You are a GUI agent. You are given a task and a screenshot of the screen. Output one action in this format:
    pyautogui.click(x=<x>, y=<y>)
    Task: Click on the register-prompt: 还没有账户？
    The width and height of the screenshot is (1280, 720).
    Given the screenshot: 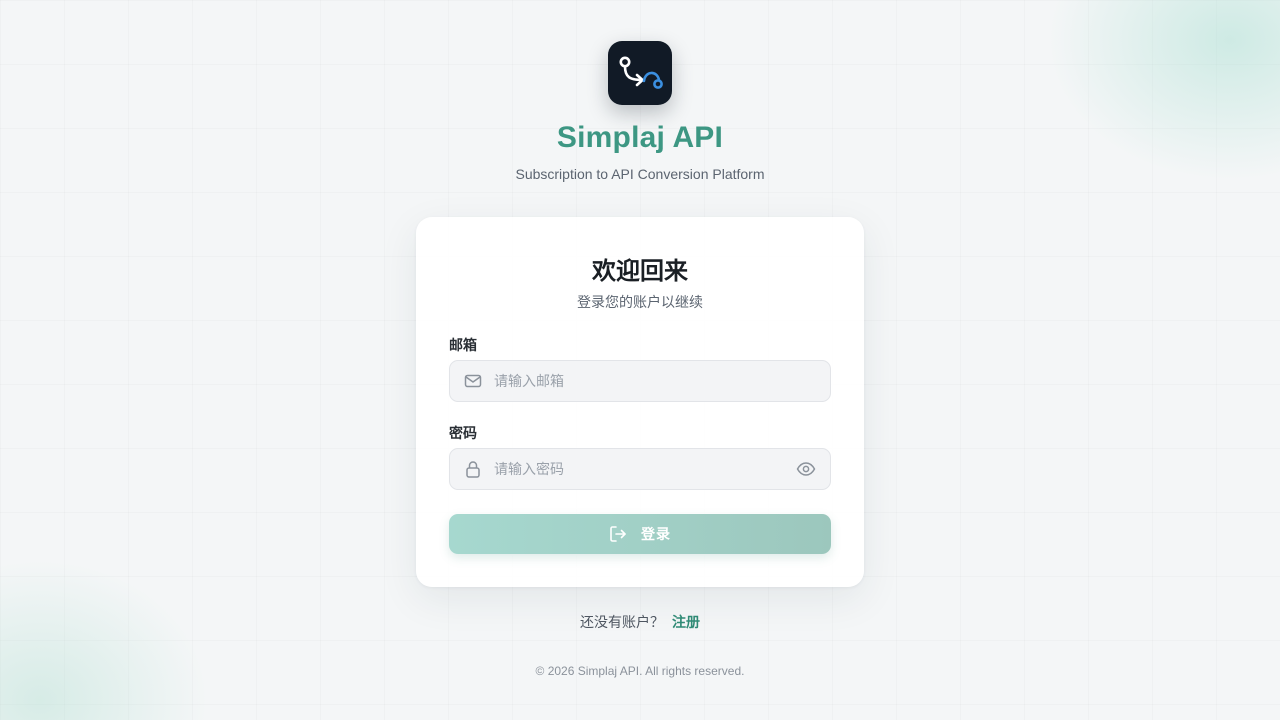 What is the action you would take?
    pyautogui.click(x=622, y=622)
    